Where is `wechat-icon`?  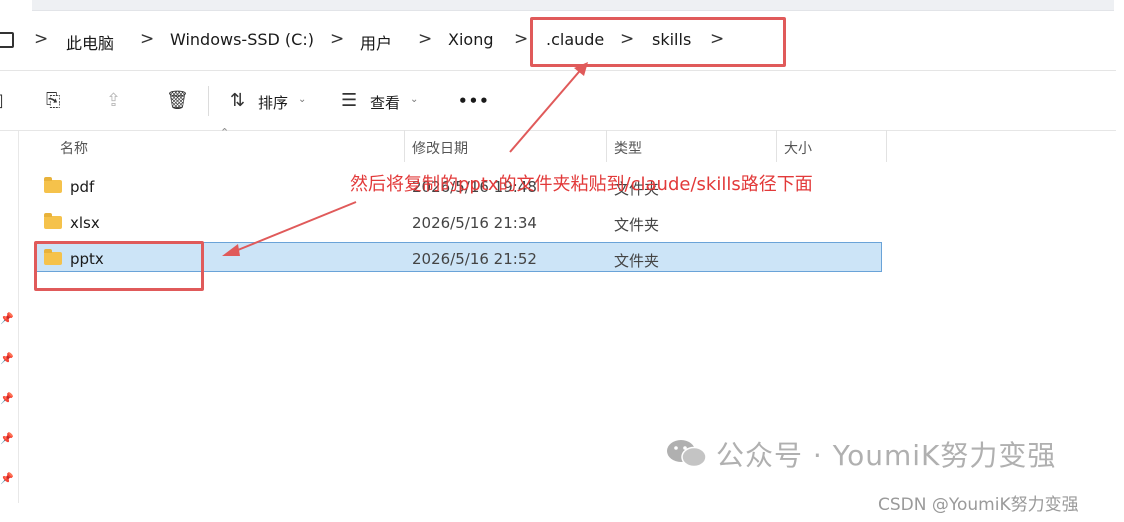
wechat-icon is located at coordinates (687, 454).